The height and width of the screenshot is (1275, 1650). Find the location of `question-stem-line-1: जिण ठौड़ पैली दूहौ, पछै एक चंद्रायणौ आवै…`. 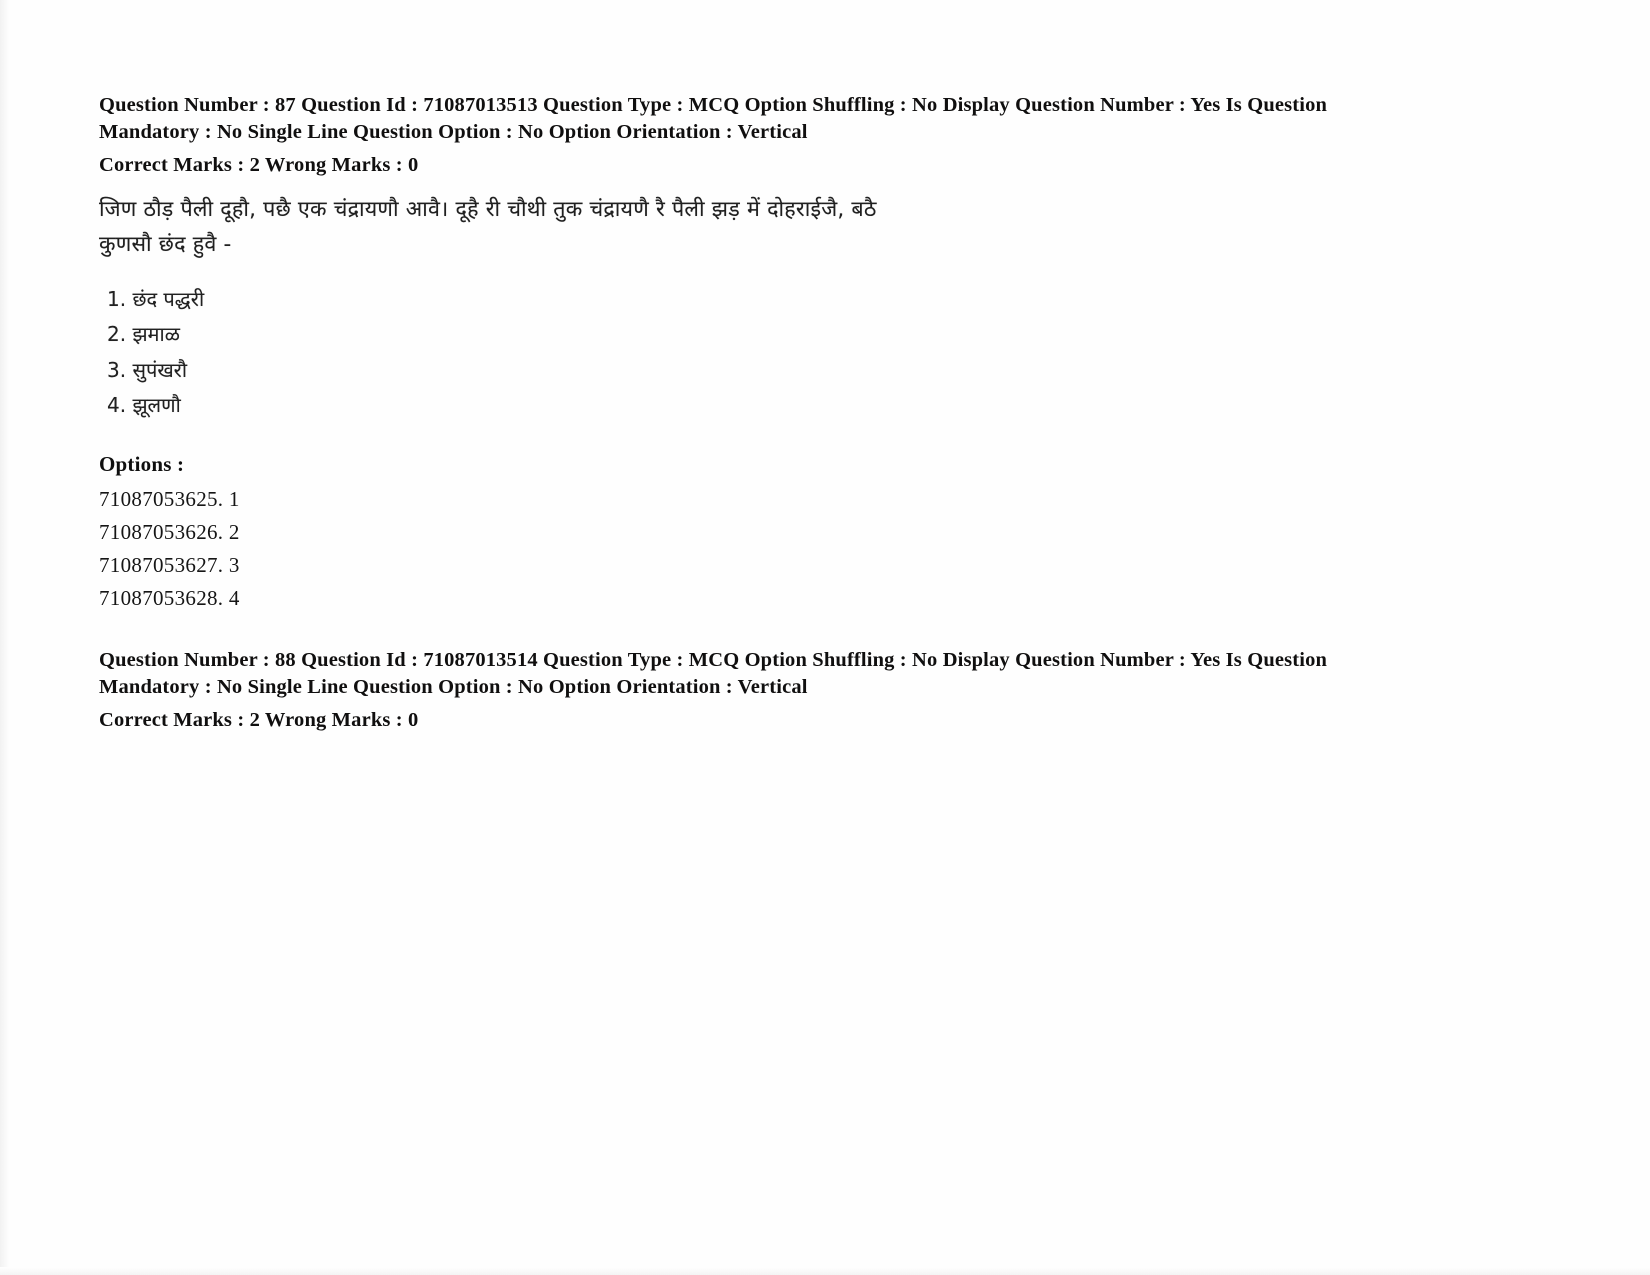

question-stem-line-1: जिण ठौड़ पैली दूहौ, पछै एक चंद्रायणौ आवै… is located at coordinates (488, 209).